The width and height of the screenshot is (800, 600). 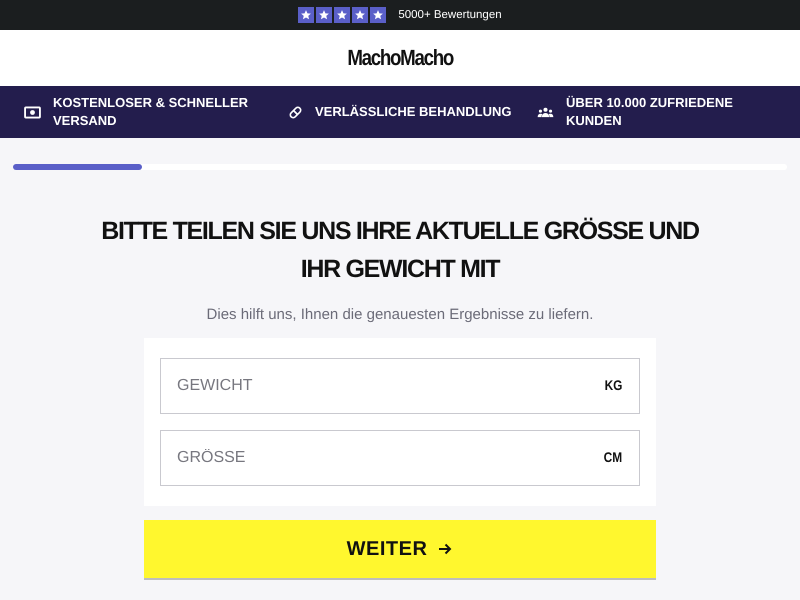 What do you see at coordinates (295, 112) in the screenshot?
I see `pill-icon` at bounding box center [295, 112].